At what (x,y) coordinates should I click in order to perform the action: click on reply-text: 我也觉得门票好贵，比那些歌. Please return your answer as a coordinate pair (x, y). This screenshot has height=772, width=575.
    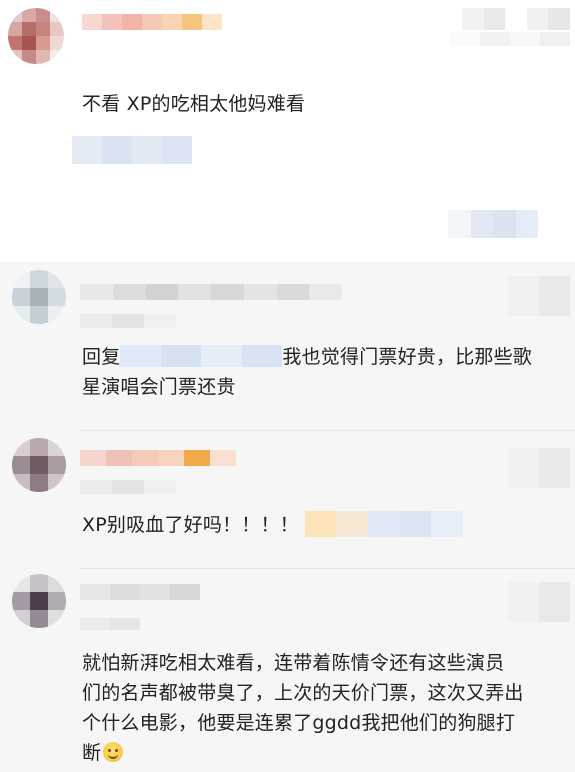
    Looking at the image, I should click on (407, 357).